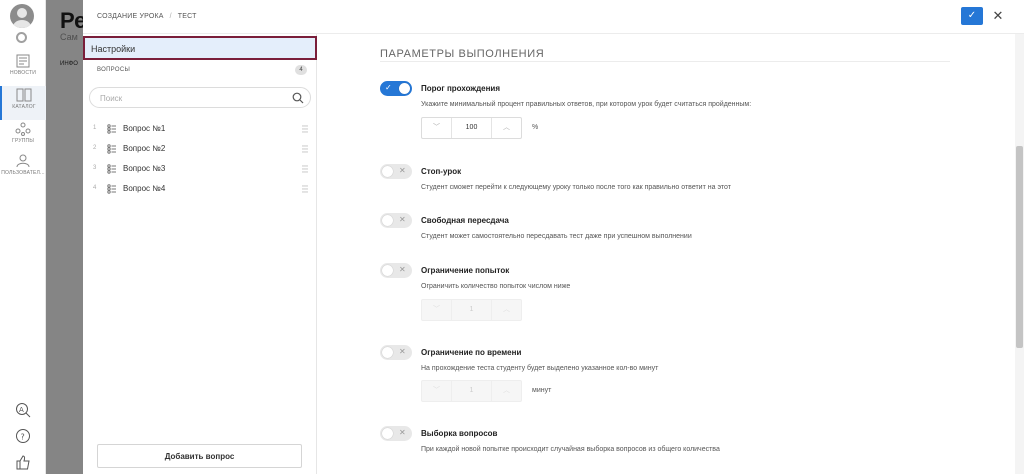 Image resolution: width=1024 pixels, height=474 pixels. Describe the element at coordinates (95, 128) in the screenshot. I see `question-number: 1` at that location.